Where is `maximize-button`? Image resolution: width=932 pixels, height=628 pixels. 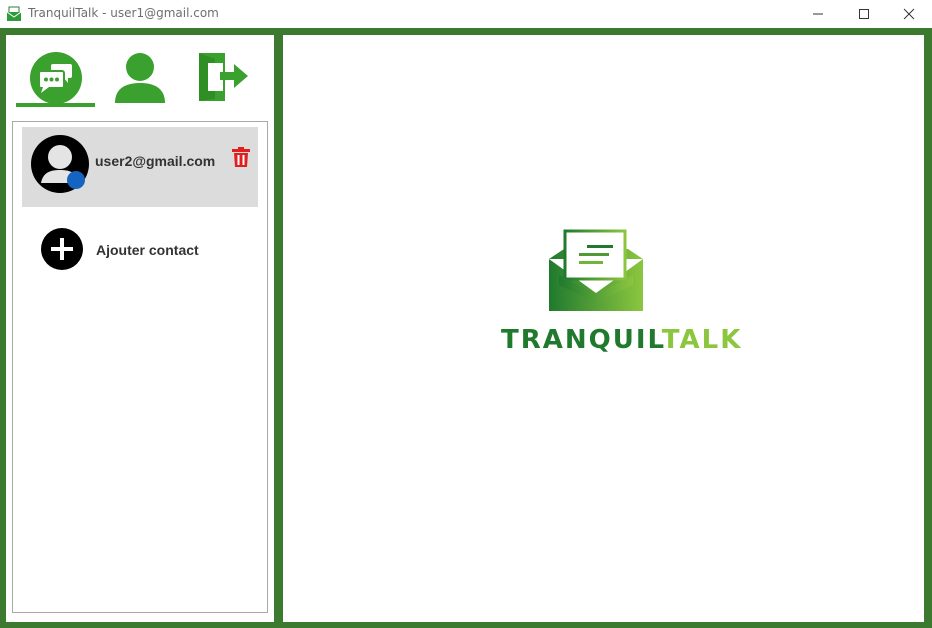
maximize-button is located at coordinates (864, 14).